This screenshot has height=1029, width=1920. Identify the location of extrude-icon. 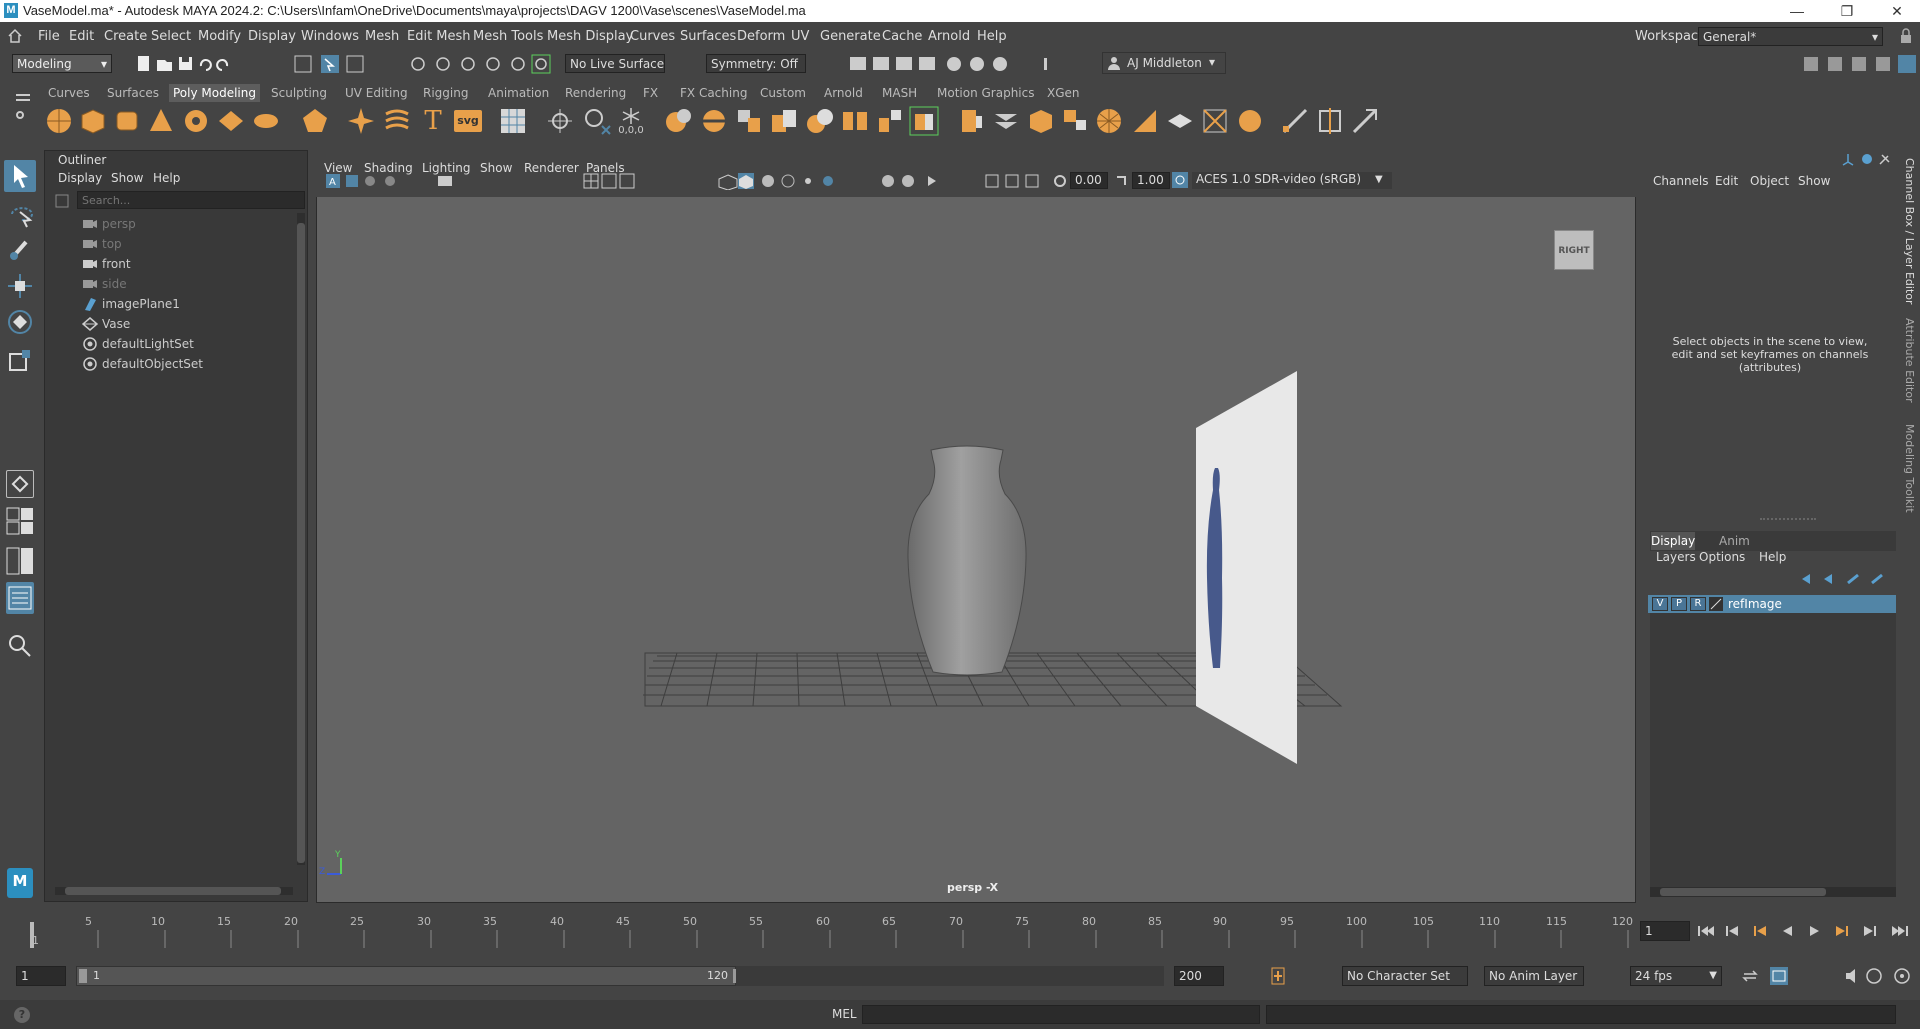
(924, 121).